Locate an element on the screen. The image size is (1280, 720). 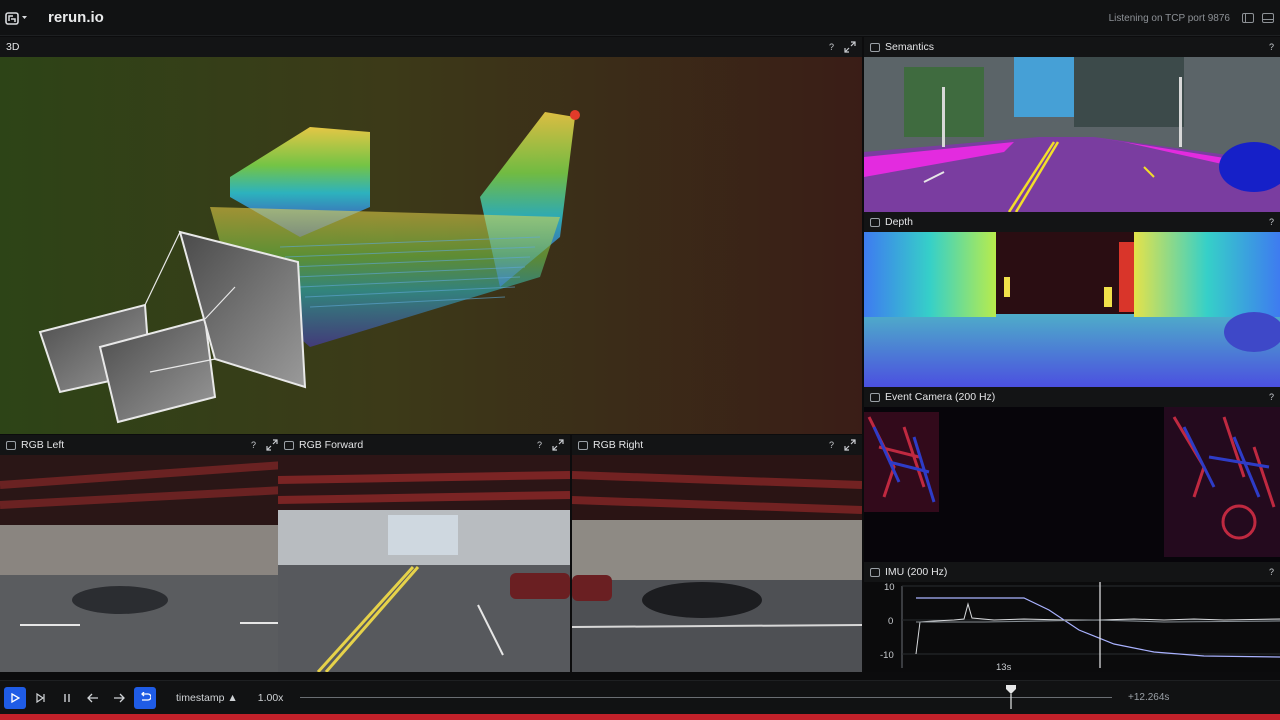
semantics-tabbar: Semantics ? is located at coordinates (1072, 47).